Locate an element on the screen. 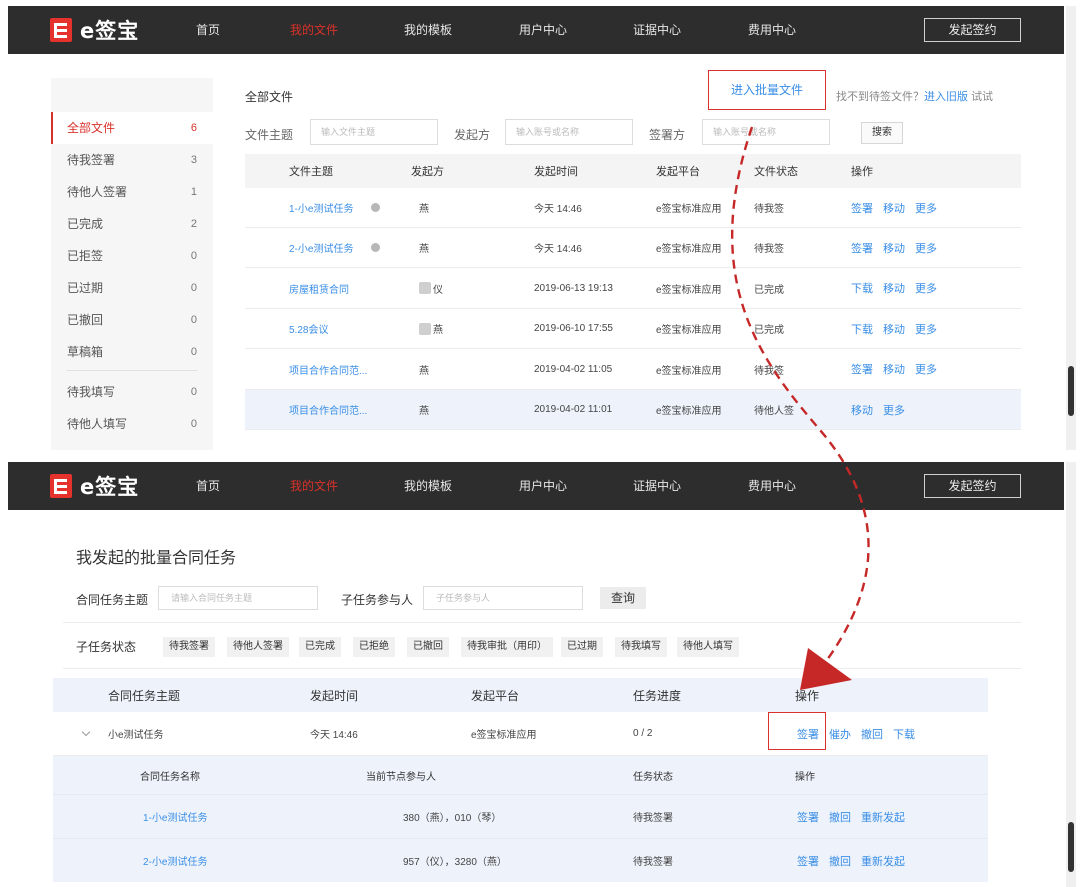  subtask-row: 1-小e测试任务 380（燕），010（琴） 待我签署 签署 撤回 重新发起 is located at coordinates (520, 816).